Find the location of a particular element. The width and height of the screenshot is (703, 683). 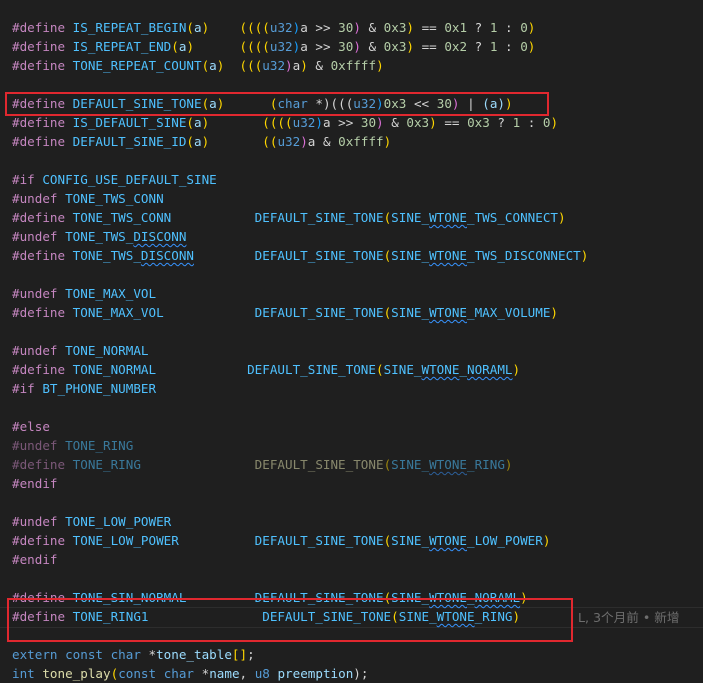

code-token: a & is located at coordinates (323, 141).